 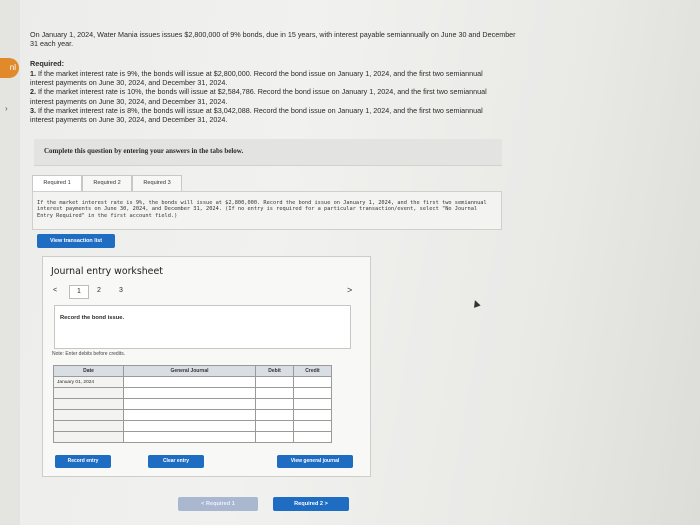 I want to click on clear-entry-button: Clear entry, so click(x=176, y=461).